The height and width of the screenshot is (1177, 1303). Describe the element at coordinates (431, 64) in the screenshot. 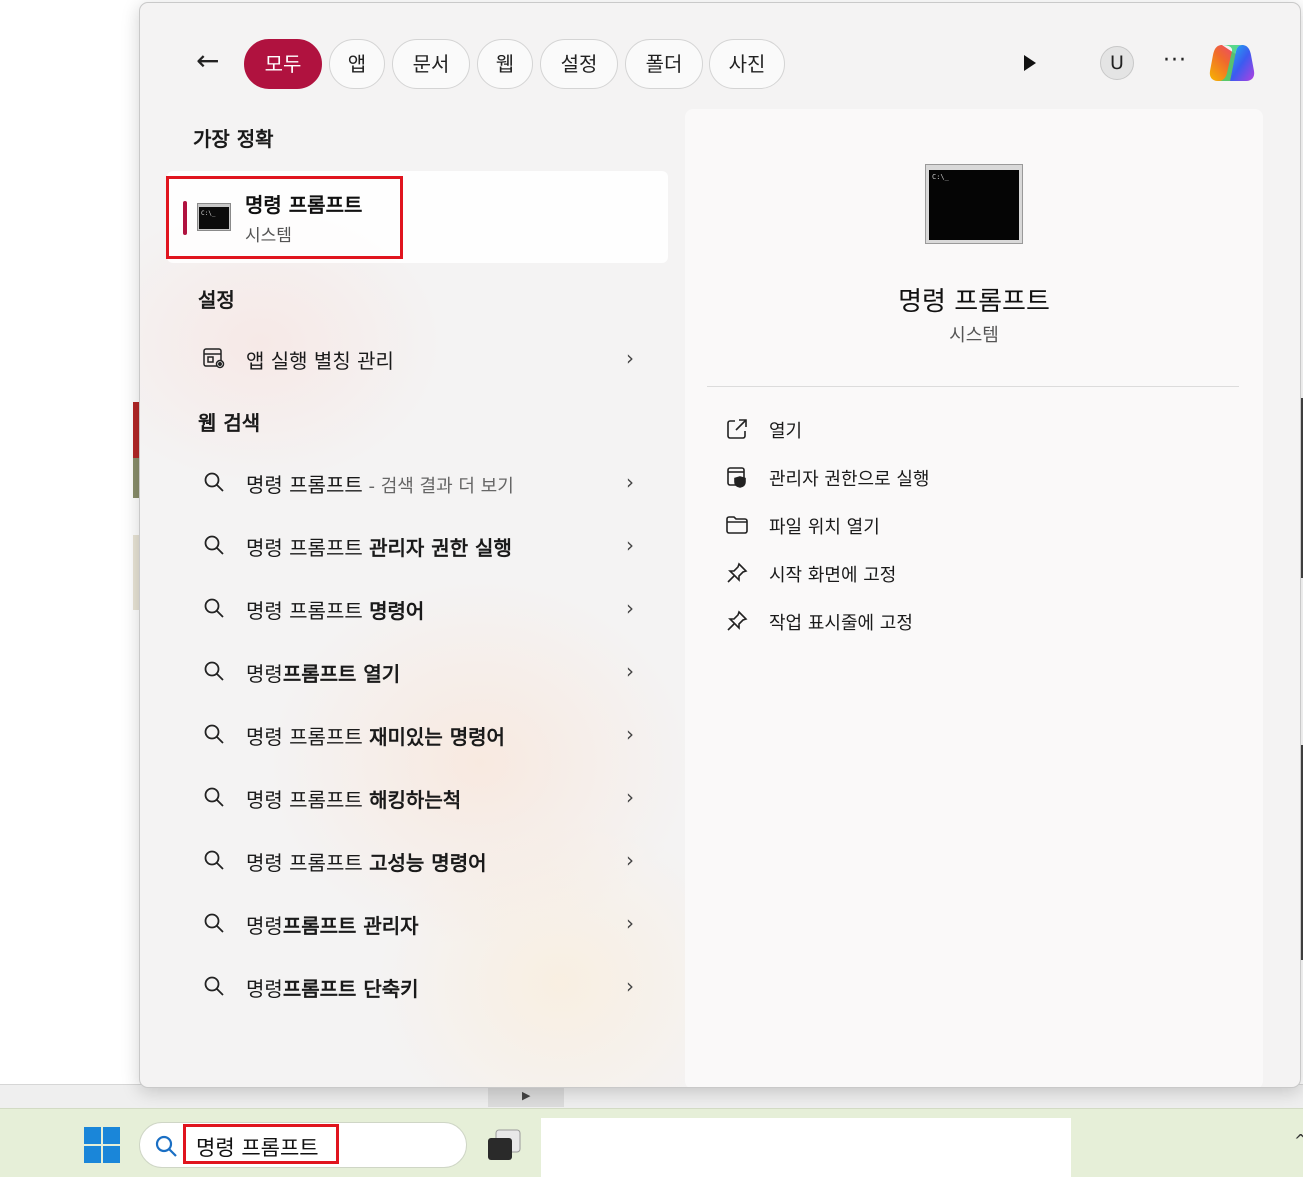

I see `filter-chip-documents: 문서` at that location.